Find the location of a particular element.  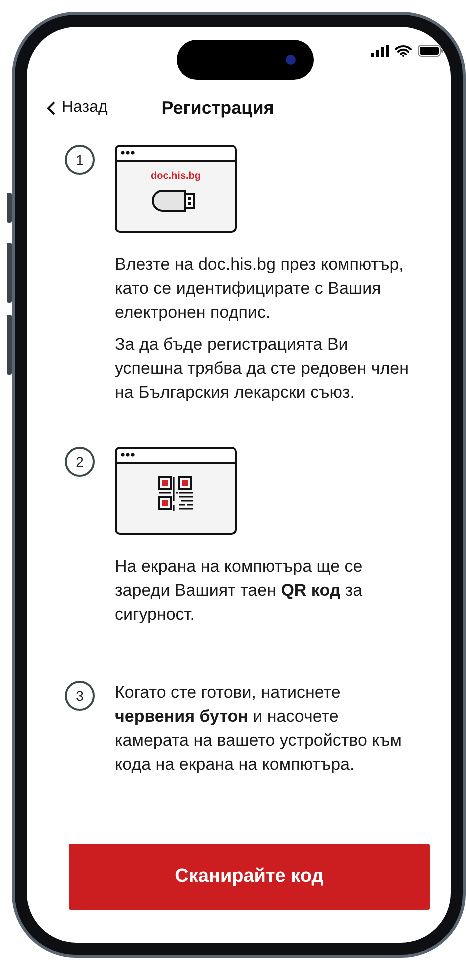

step-number: 1 is located at coordinates (80, 160).